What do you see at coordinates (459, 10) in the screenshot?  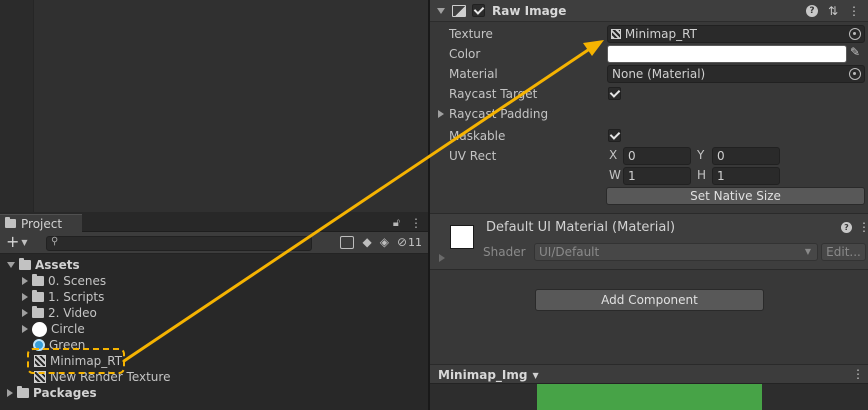 I see `image-icon` at bounding box center [459, 10].